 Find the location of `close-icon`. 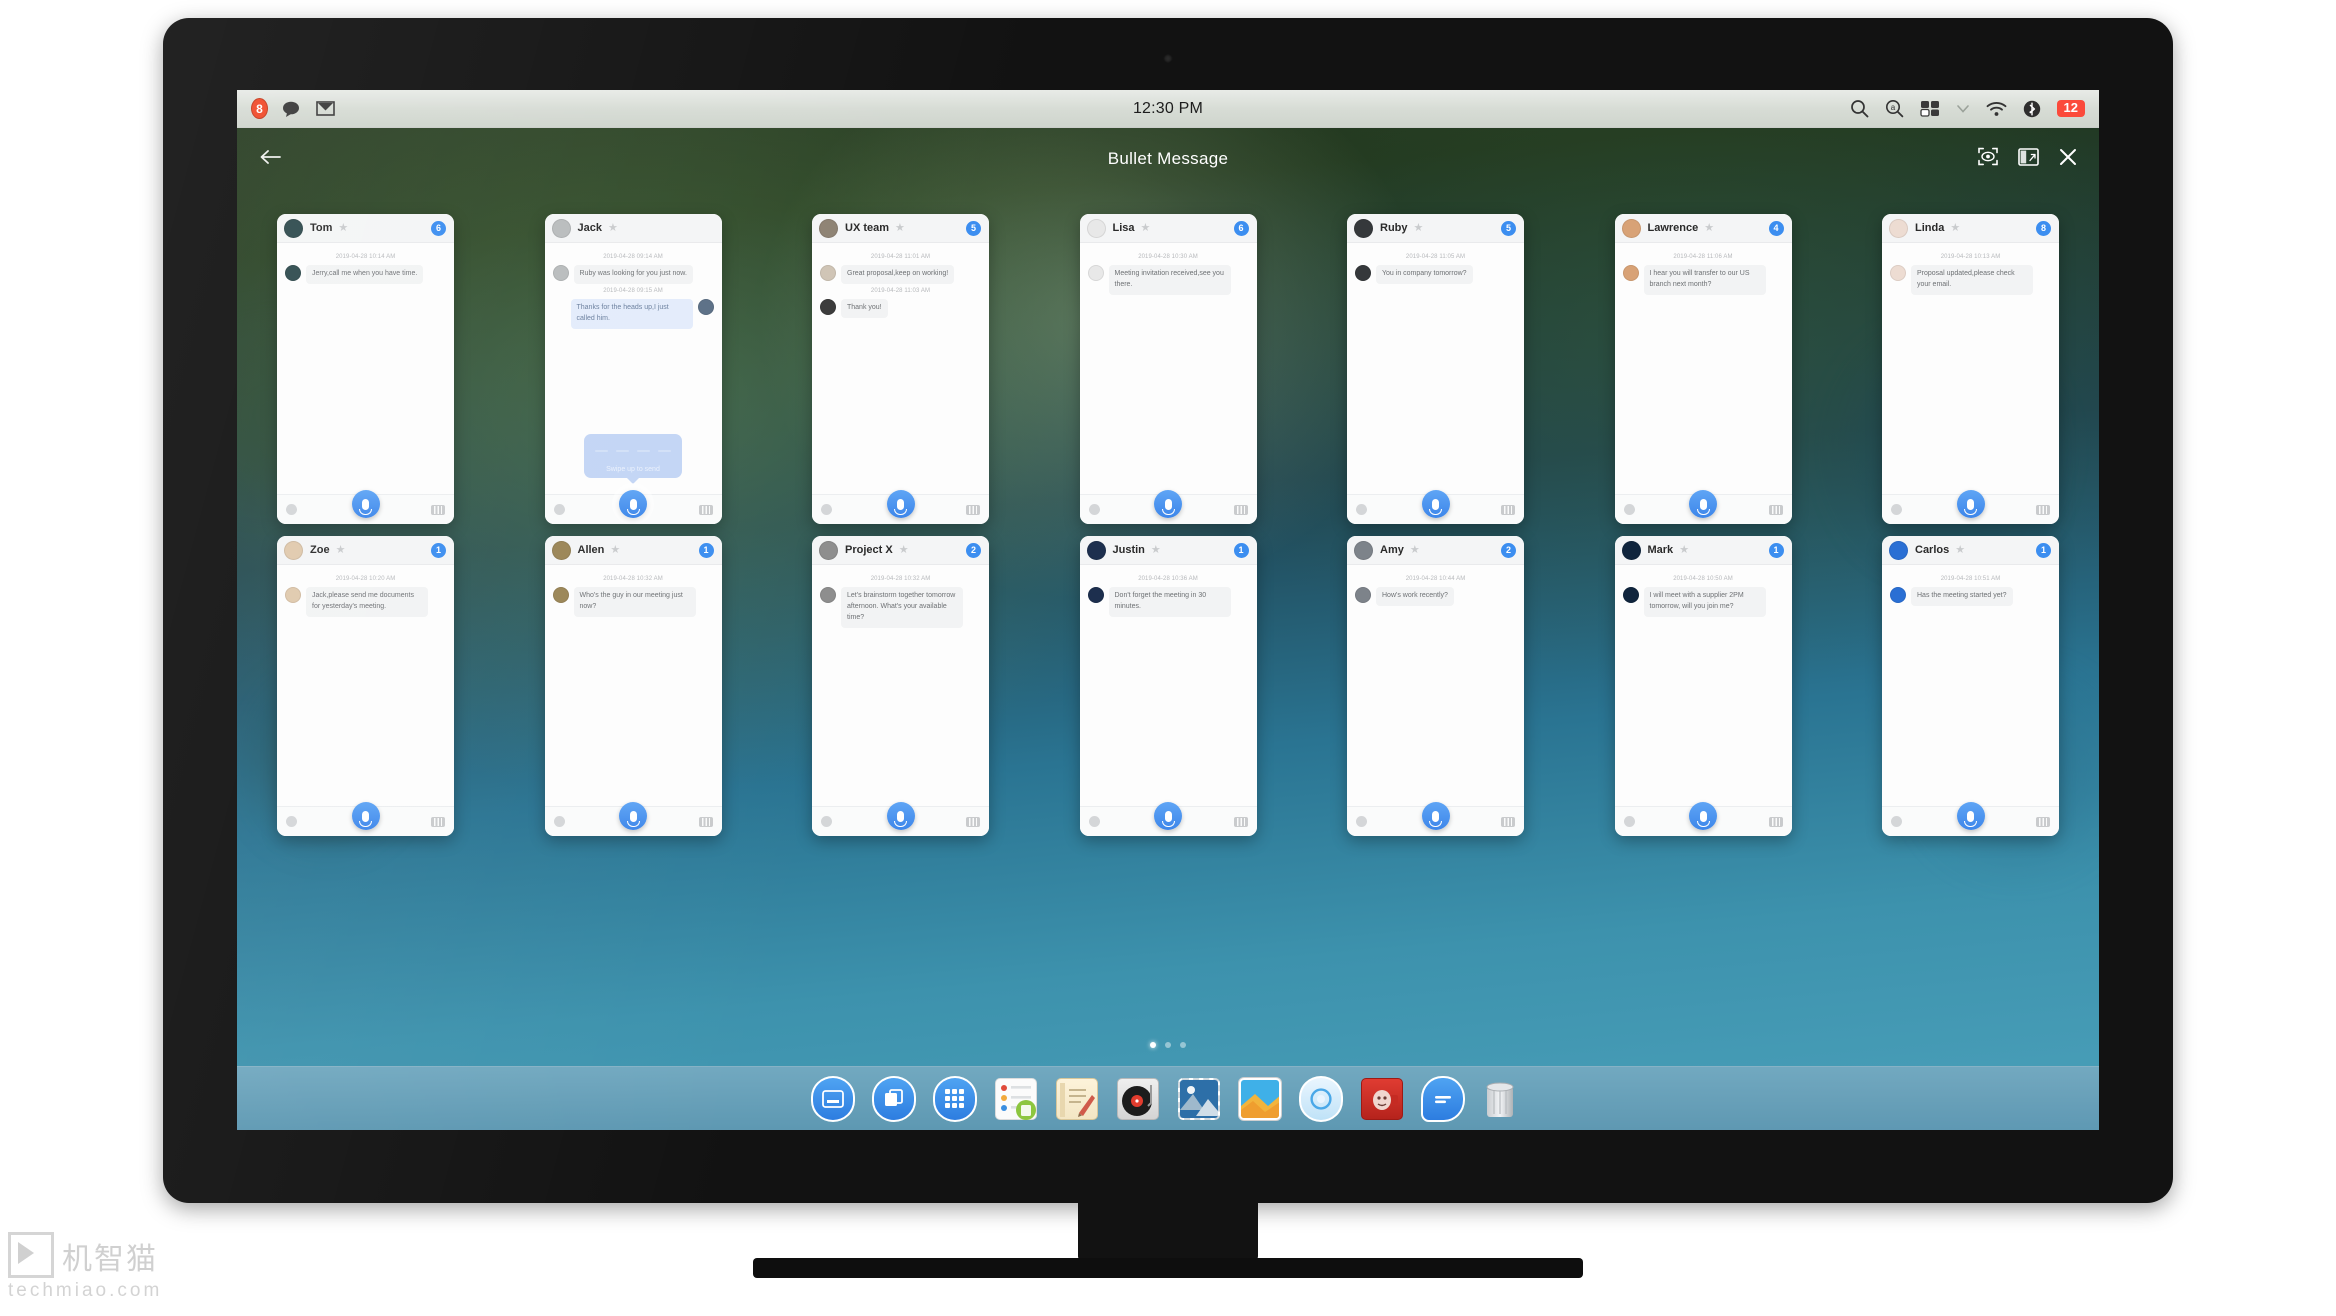

close-icon is located at coordinates (2068, 159).